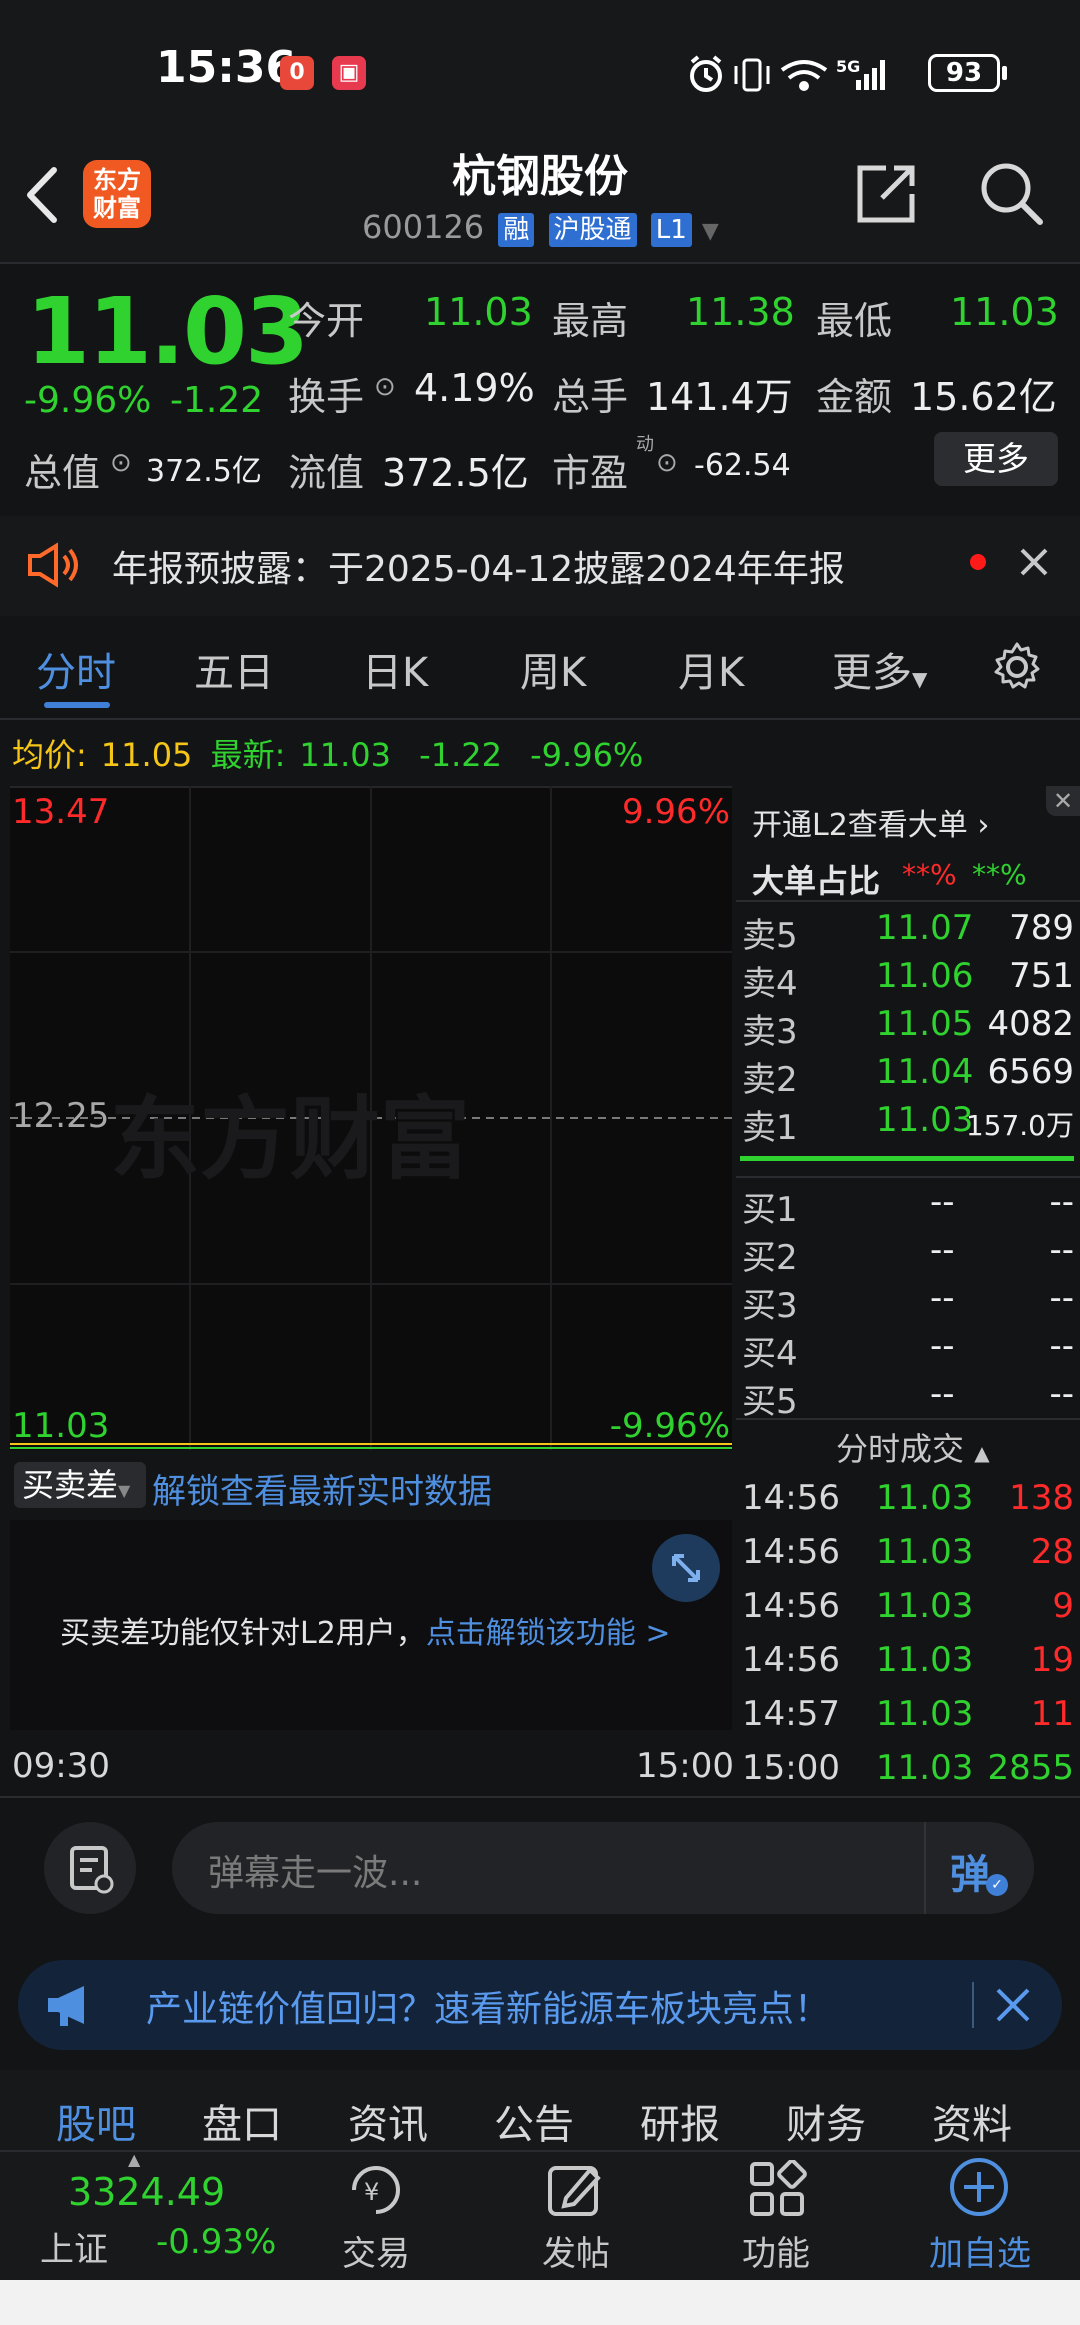 This screenshot has width=1080, height=2325. Describe the element at coordinates (1061, 1202) in the screenshot. I see `bid-1-vol: --` at that location.